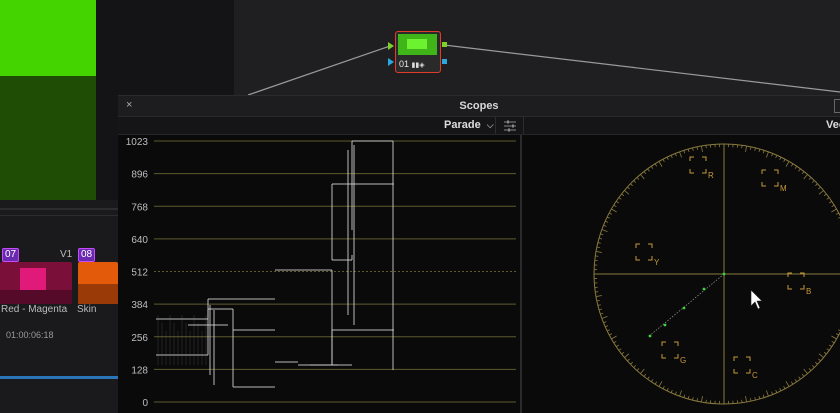  I want to click on node-thumbnail-highlight, so click(417, 44).